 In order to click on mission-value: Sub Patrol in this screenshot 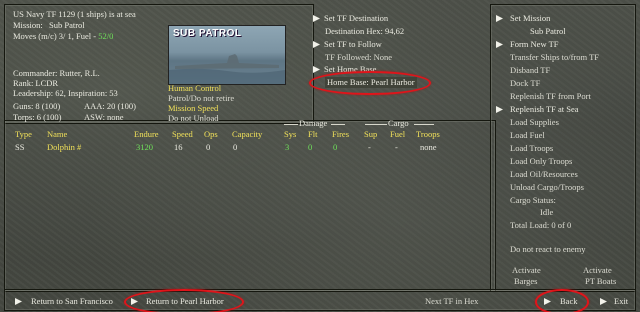, I will do `click(67, 25)`.